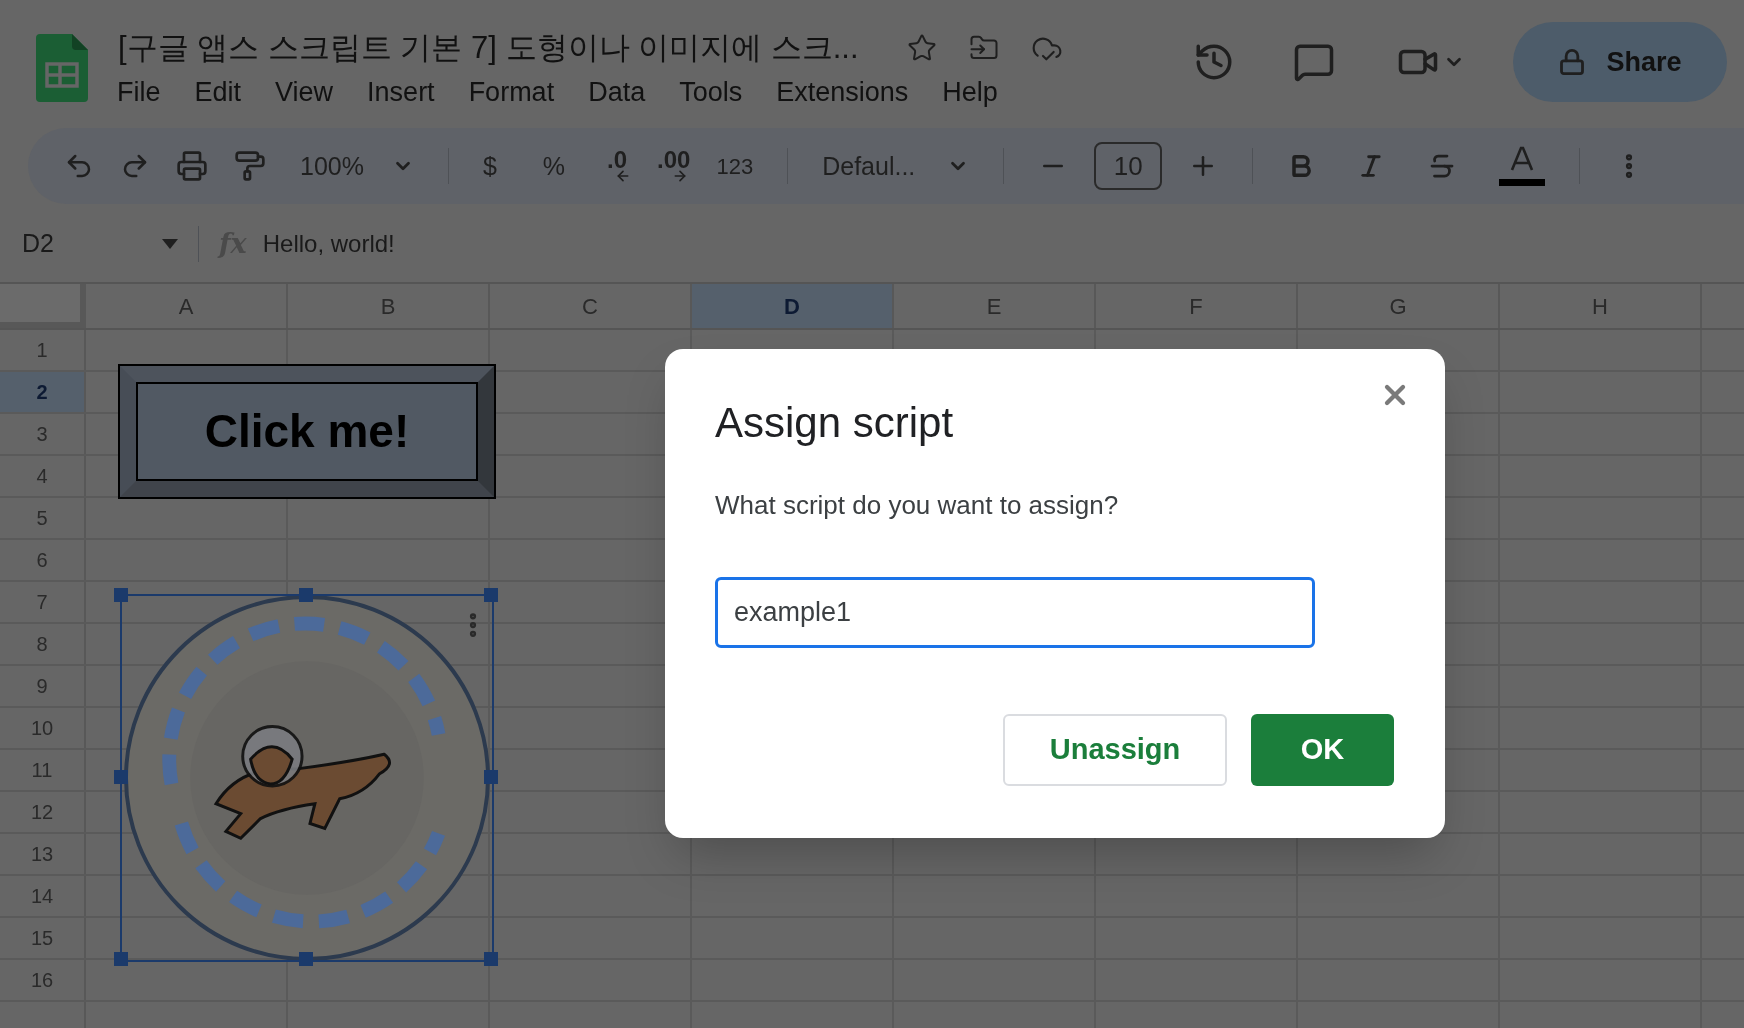 The height and width of the screenshot is (1028, 1744). Describe the element at coordinates (674, 166) in the screenshot. I see `increase-decimals-button: .00` at that location.